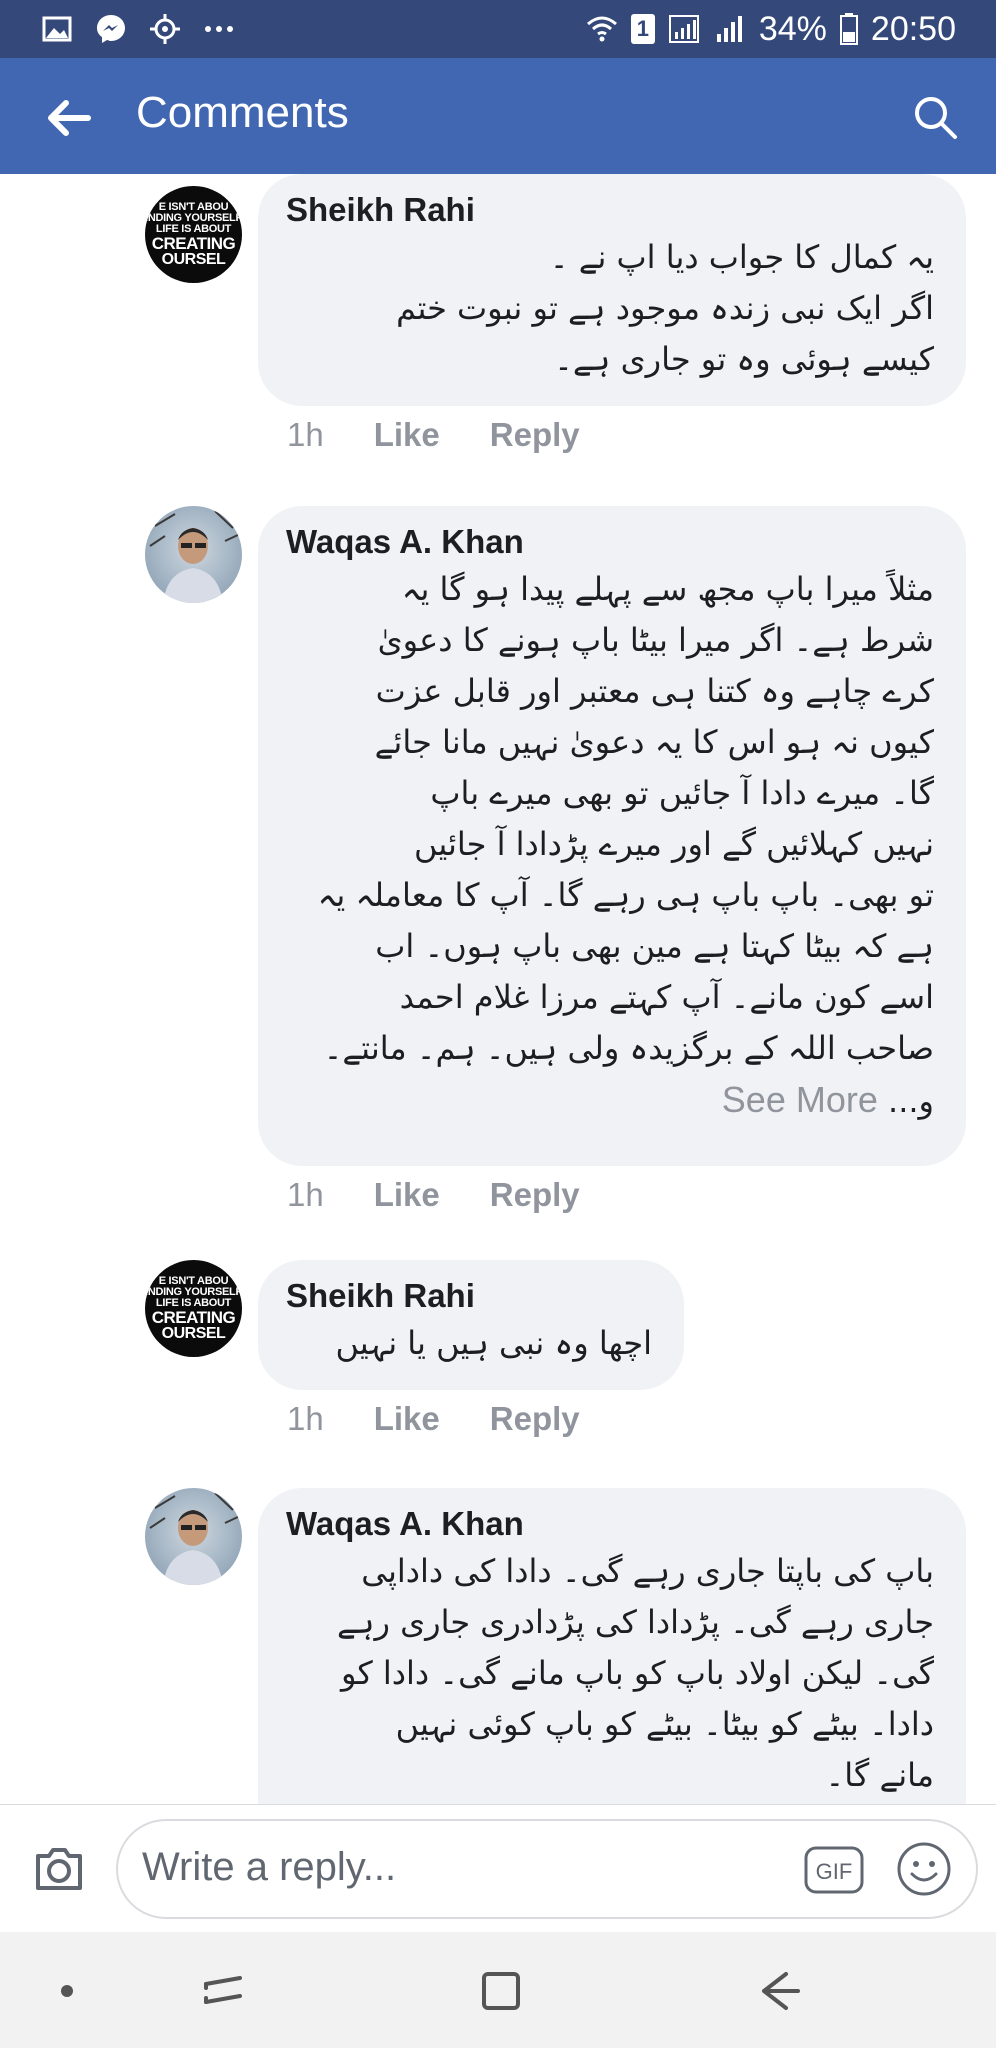  What do you see at coordinates (792, 28) in the screenshot?
I see `battery-percent: 34%` at bounding box center [792, 28].